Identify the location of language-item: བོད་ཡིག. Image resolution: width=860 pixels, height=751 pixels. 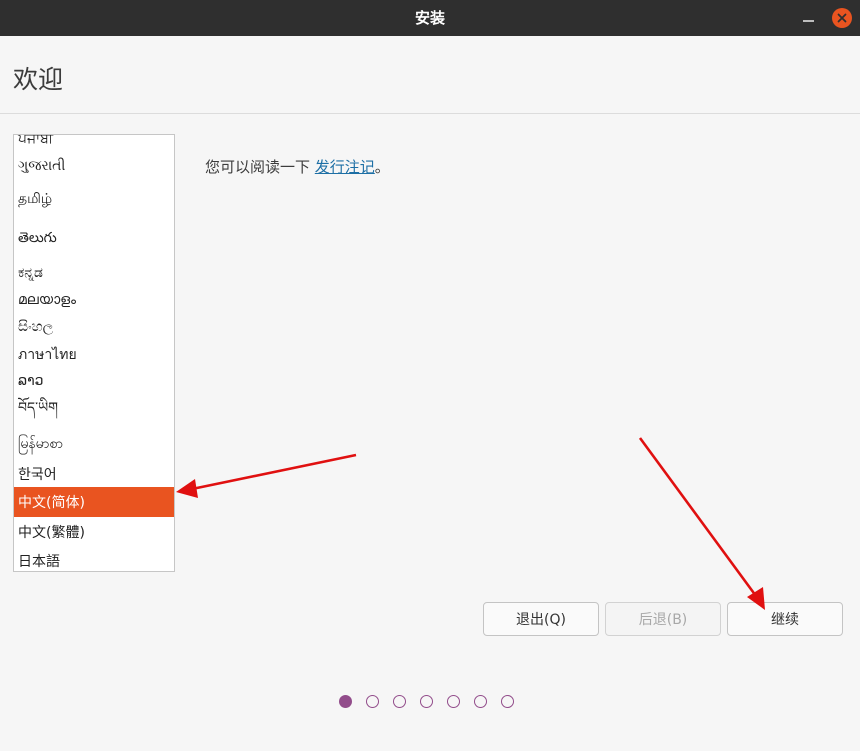
(94, 411).